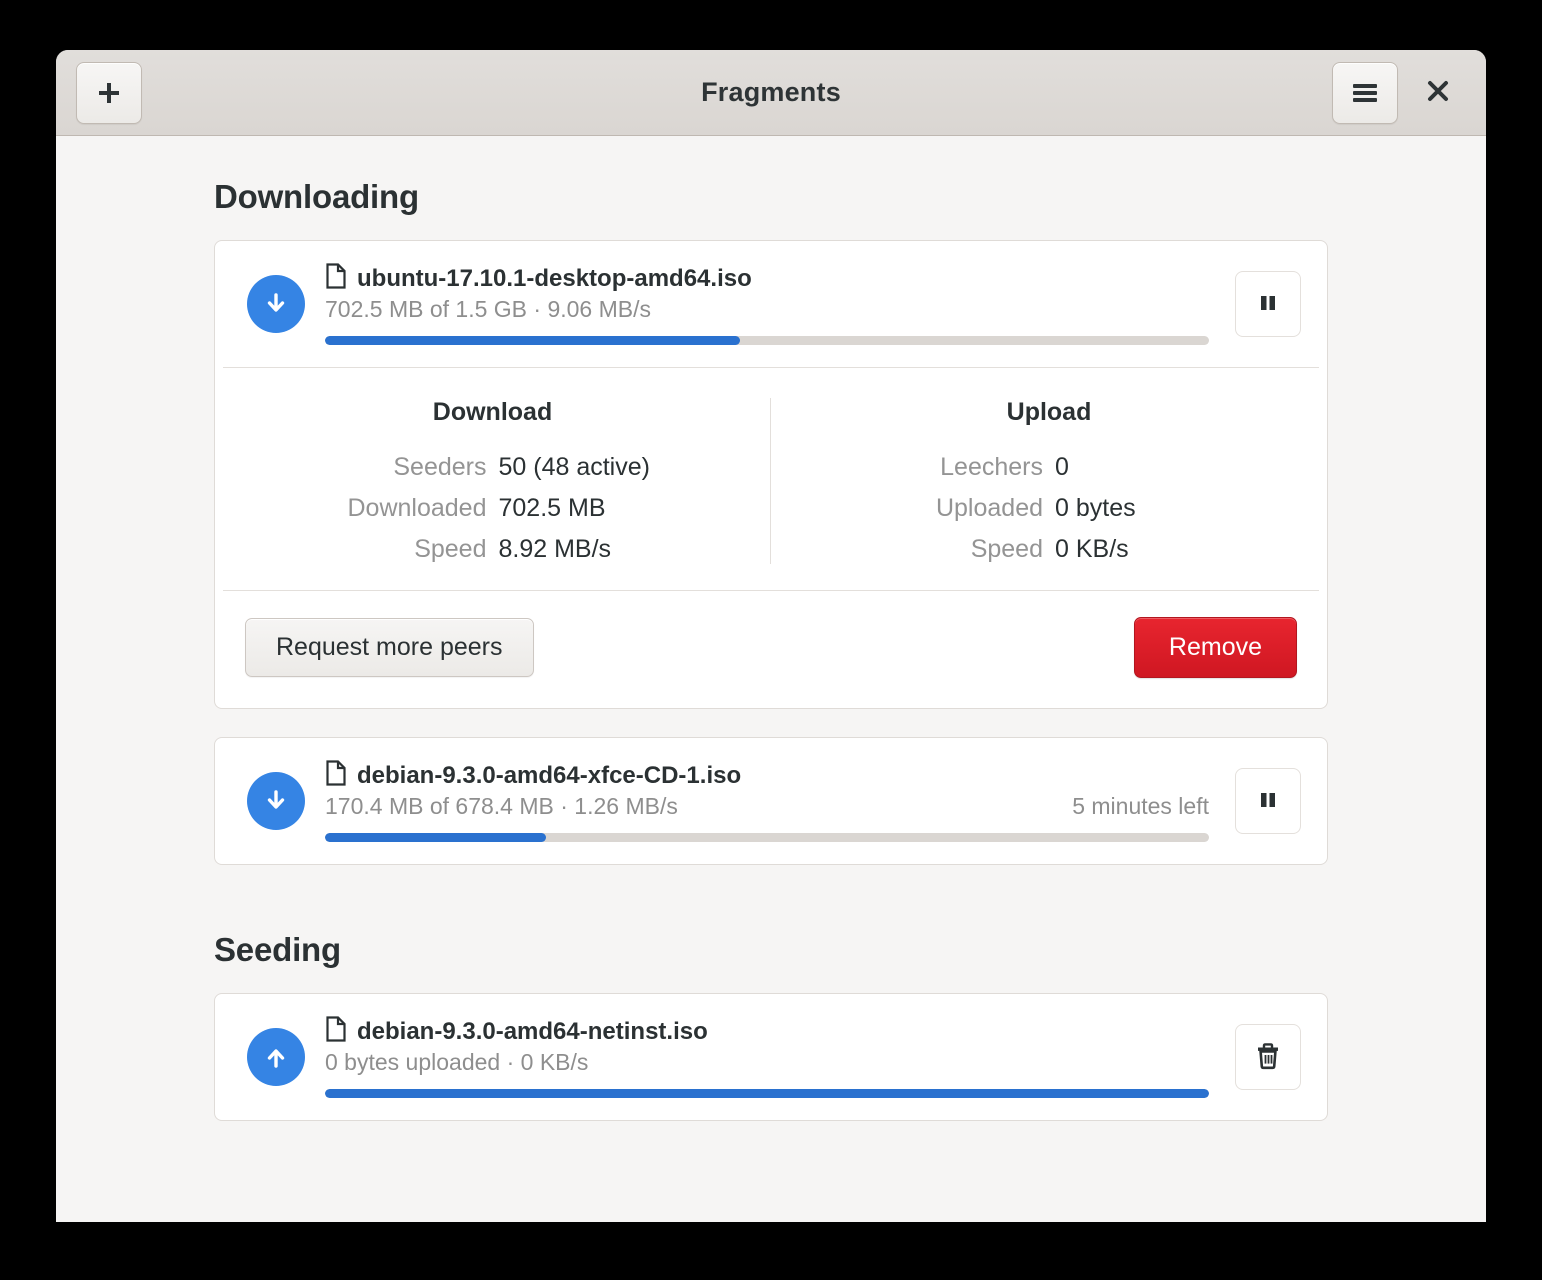 This screenshot has height=1280, width=1542. Describe the element at coordinates (492, 467) in the screenshot. I see `stat-row: Seeders 50 (48 active)` at that location.